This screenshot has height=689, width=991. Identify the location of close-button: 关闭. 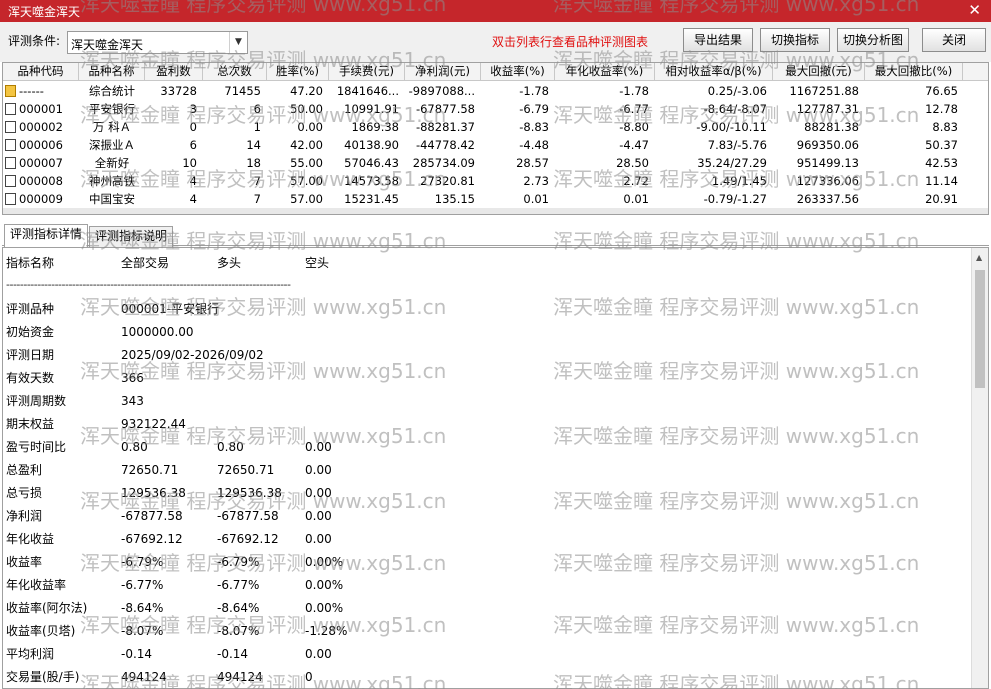
(954, 40).